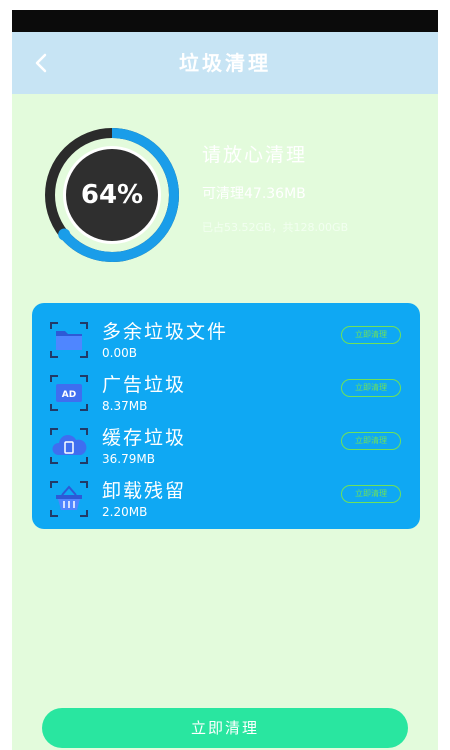  I want to click on category-row-uninstall-residue: 卸载残留 2.20MB 立即清理, so click(226, 499).